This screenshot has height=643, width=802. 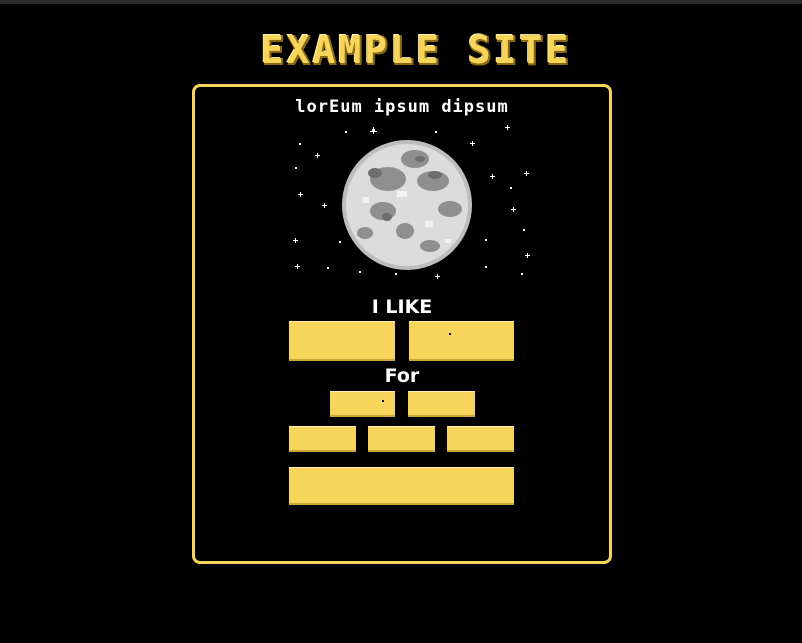 I want to click on moon-icon, so click(x=411, y=202).